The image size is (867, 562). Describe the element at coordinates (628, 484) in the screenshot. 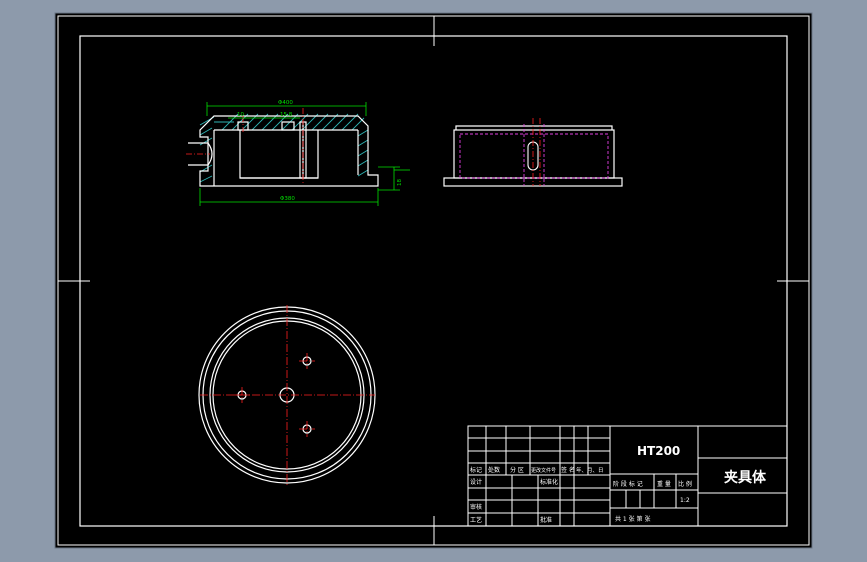

I see `tb-stage-label: 阶 段 标 记` at that location.